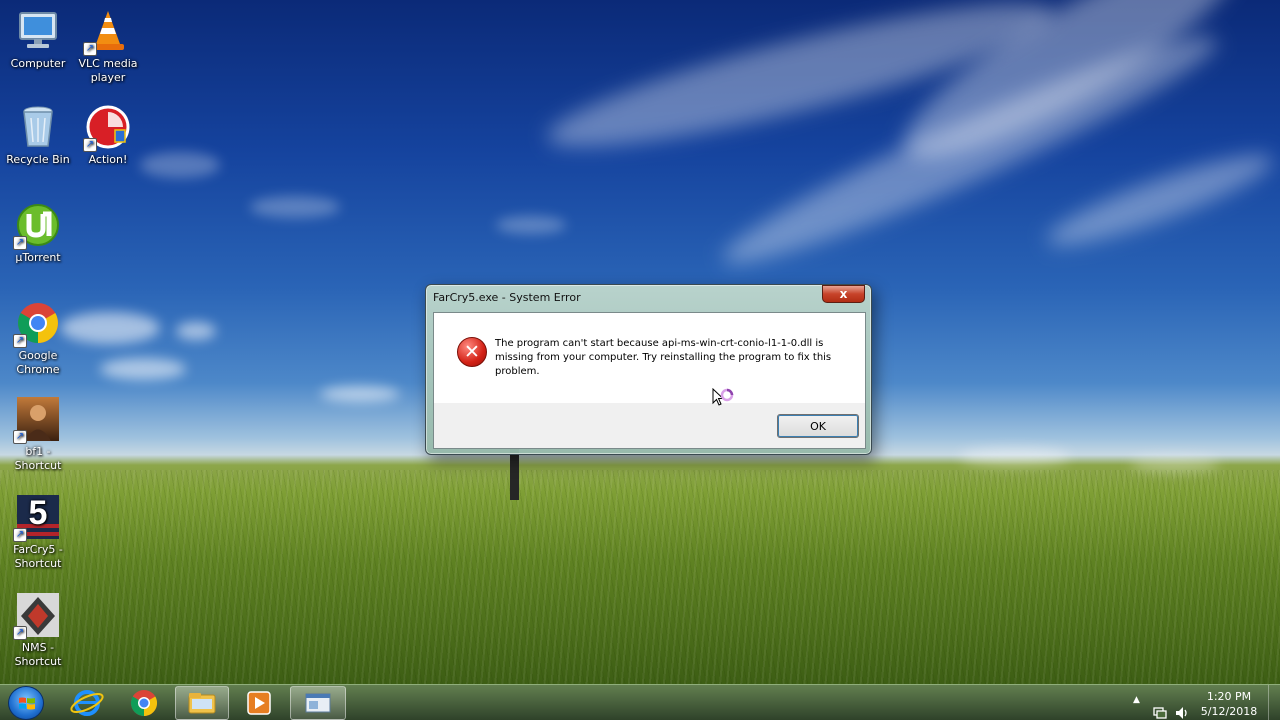  I want to click on clock-time: 1:20 PM, so click(1229, 696).